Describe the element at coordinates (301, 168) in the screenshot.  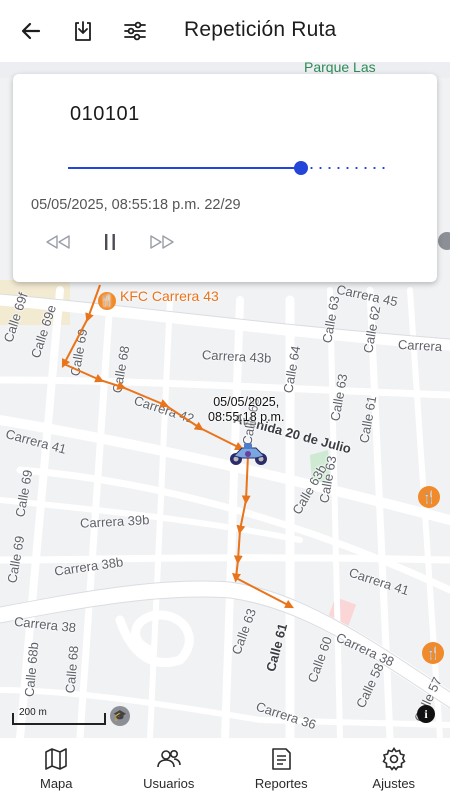
I see `slider-thumb` at that location.